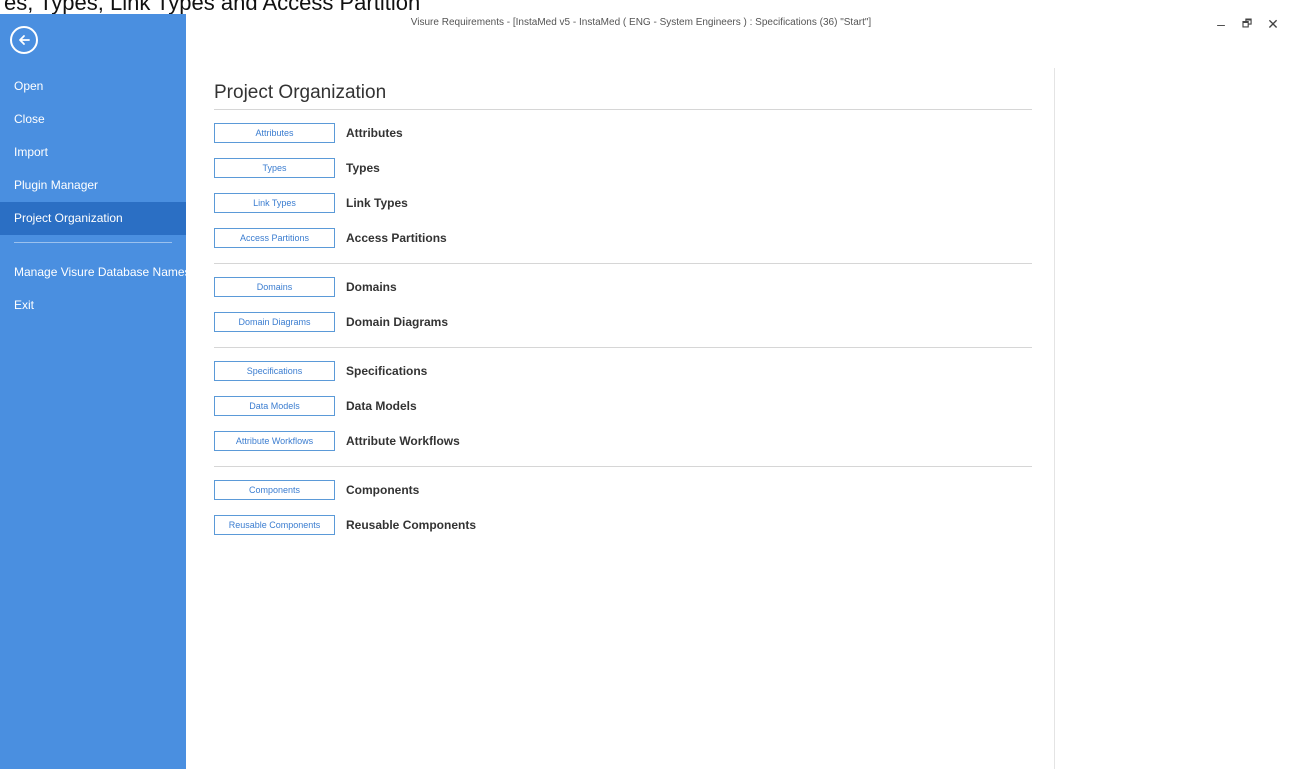 This screenshot has height=769, width=1290. Describe the element at coordinates (1273, 24) in the screenshot. I see `close-window-button: ✕` at that location.